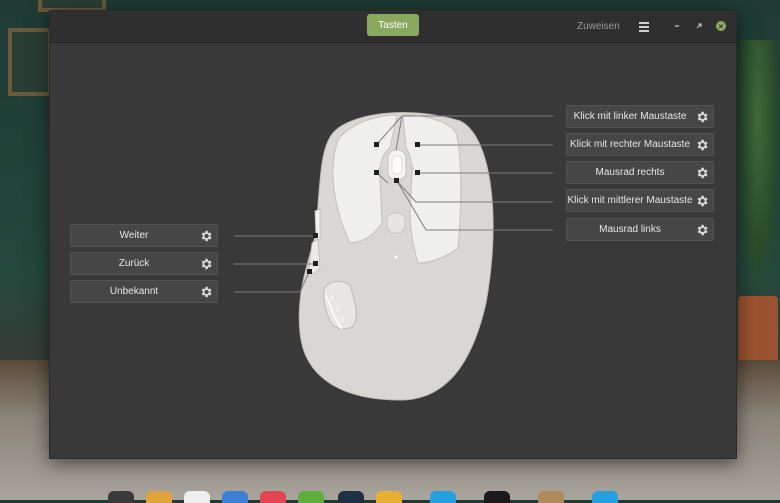  I want to click on mapping-right-click: Klick mit rechter Maustaste, so click(640, 144).